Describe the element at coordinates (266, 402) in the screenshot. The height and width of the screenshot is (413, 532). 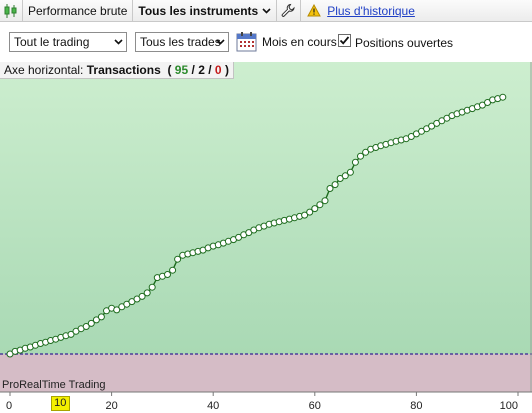
I see `x-axis-band` at that location.